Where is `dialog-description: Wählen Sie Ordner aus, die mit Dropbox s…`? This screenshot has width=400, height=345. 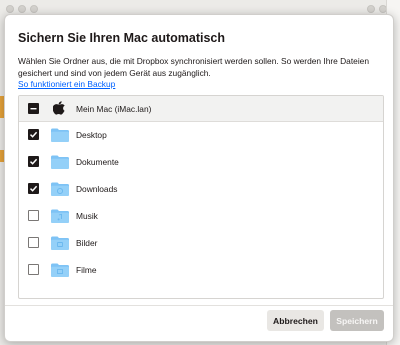
dialog-description: Wählen Sie Ordner aus, die mit Dropbox s… is located at coordinates (193, 67).